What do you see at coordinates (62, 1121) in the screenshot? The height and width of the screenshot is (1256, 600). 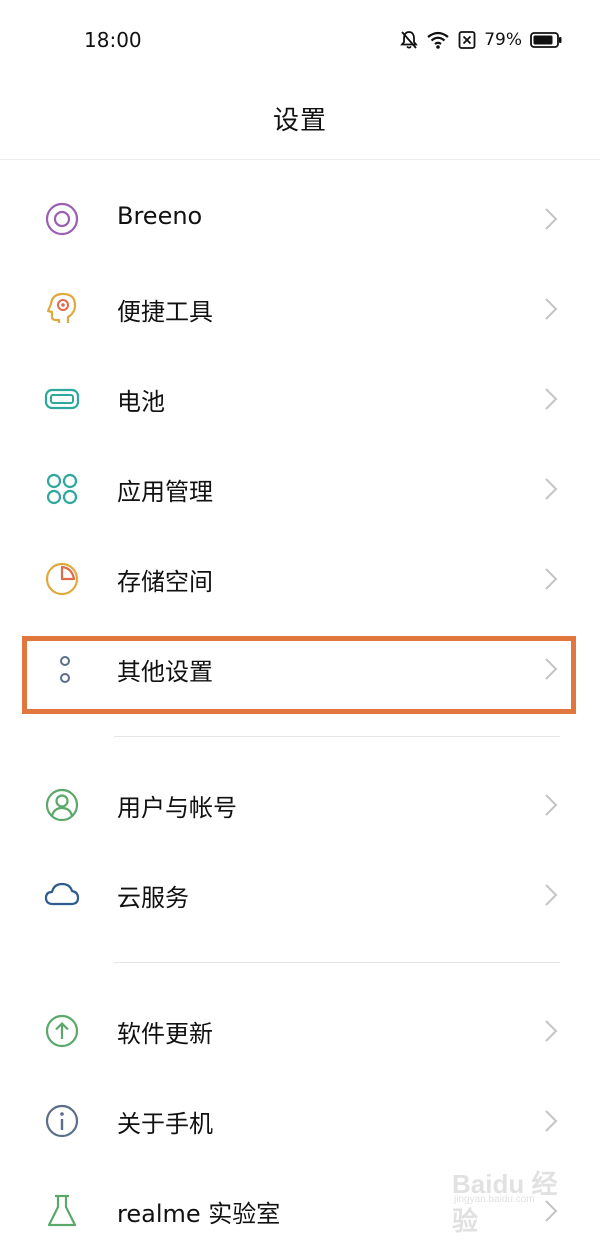 I see `about-phone-icon` at bounding box center [62, 1121].